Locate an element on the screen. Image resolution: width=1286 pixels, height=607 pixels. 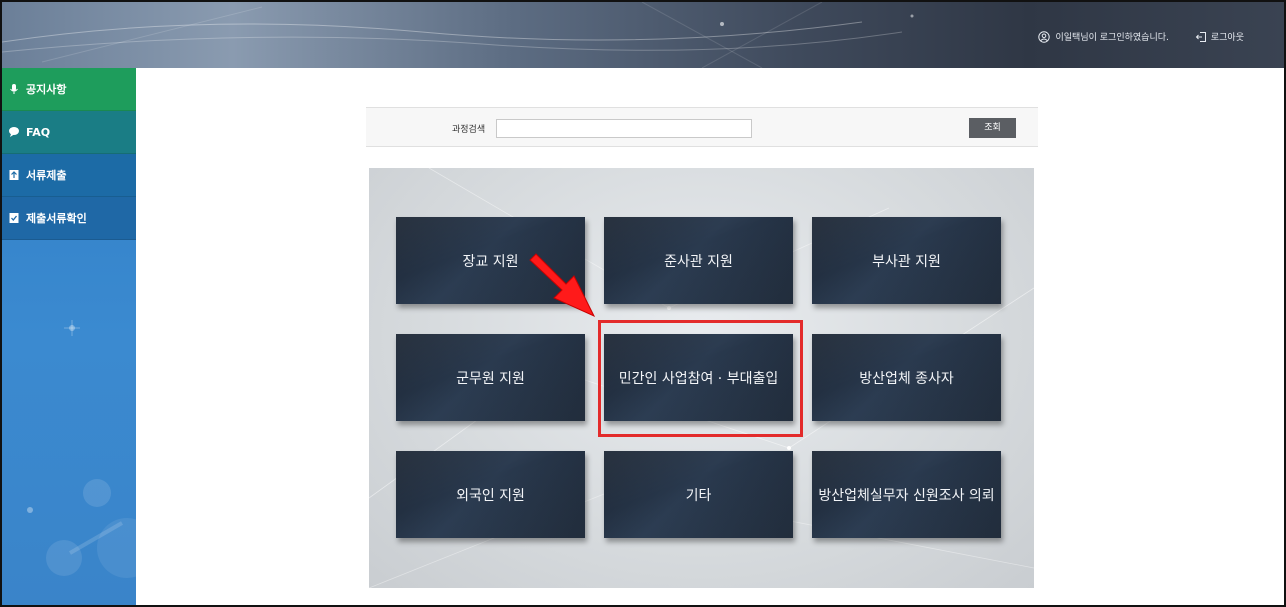
sidebar-item-notice: 공지사항 is located at coordinates (69, 89).